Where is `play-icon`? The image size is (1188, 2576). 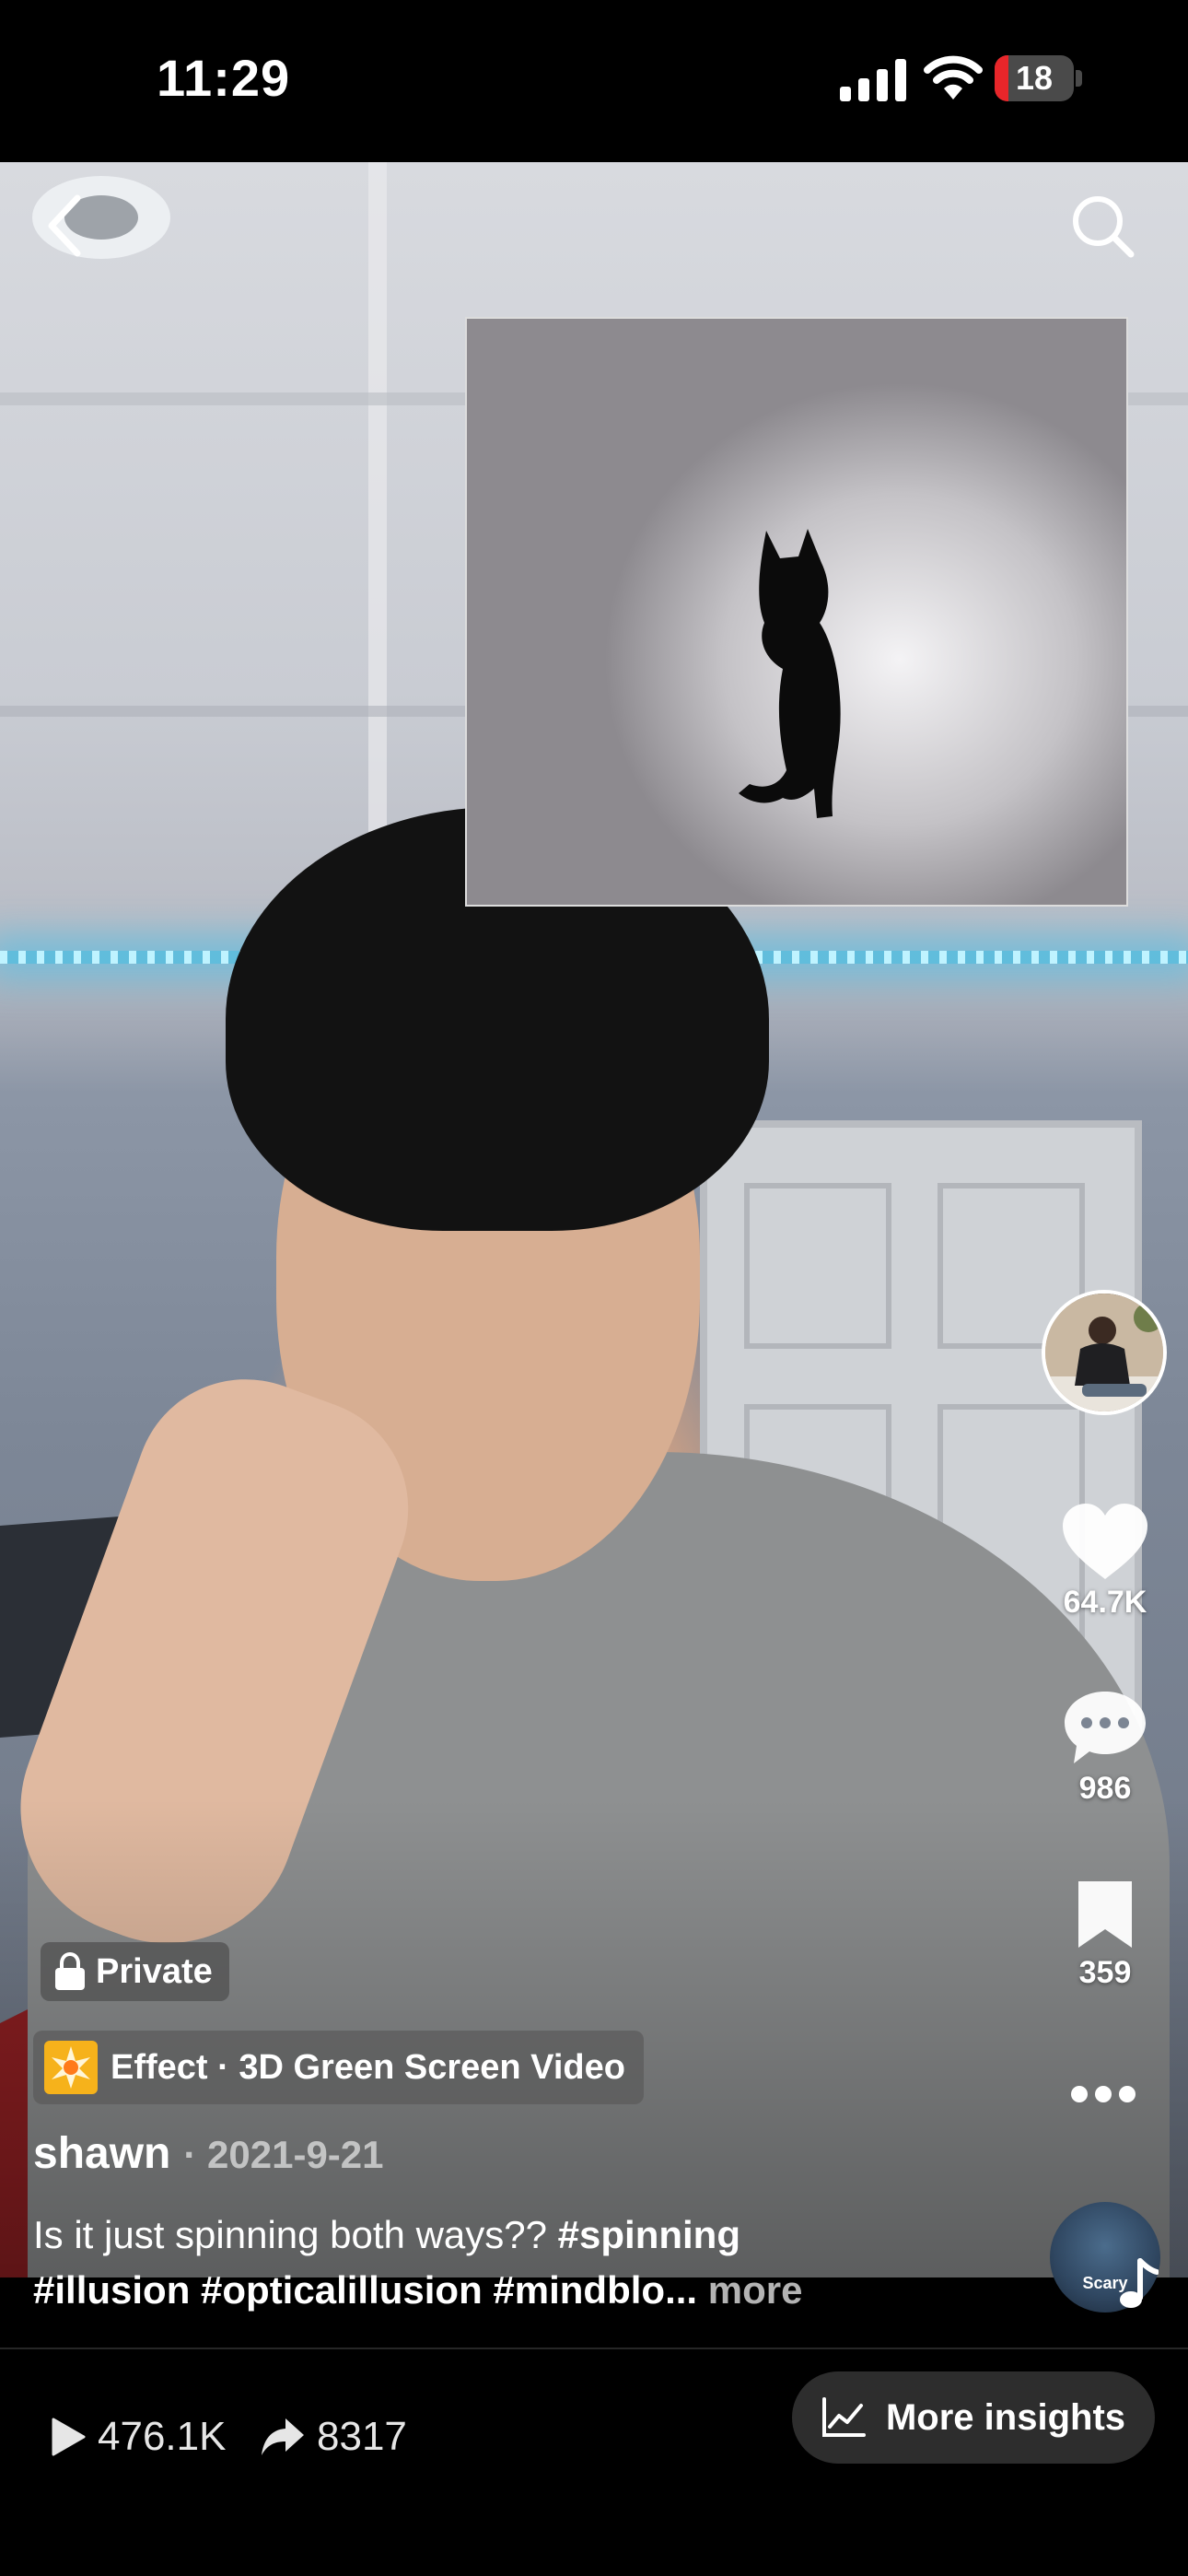
play-icon is located at coordinates (69, 2437).